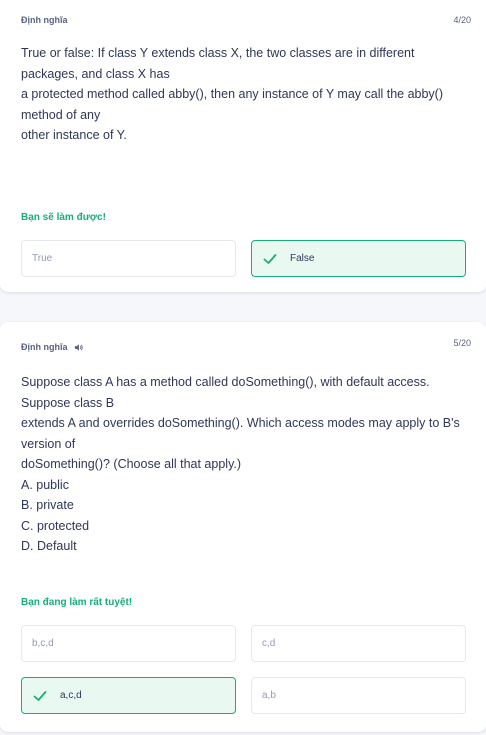 The height and width of the screenshot is (735, 486). I want to click on feedback-message: Bạn sẽ làm được!, so click(63, 217).